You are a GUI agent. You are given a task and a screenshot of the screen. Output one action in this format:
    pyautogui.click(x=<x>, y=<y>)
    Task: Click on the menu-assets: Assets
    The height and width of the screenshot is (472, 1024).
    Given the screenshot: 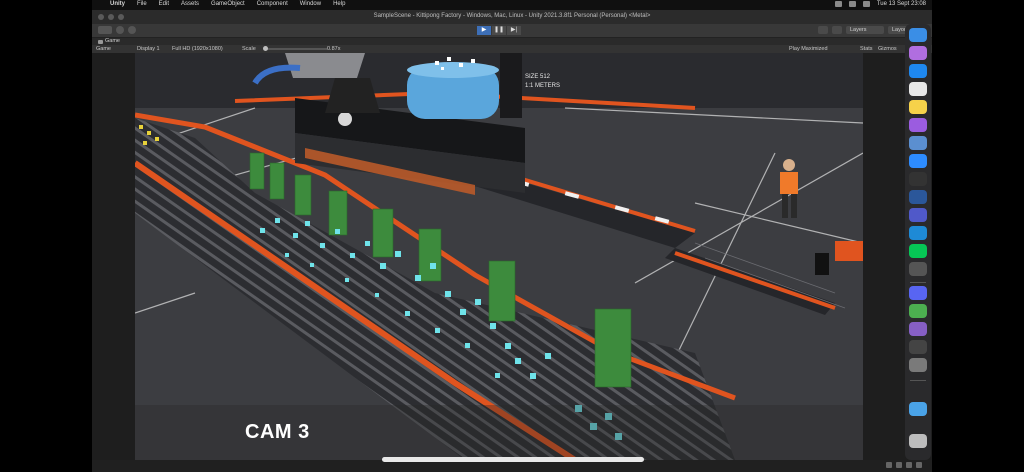 What is the action you would take?
    pyautogui.click(x=190, y=4)
    